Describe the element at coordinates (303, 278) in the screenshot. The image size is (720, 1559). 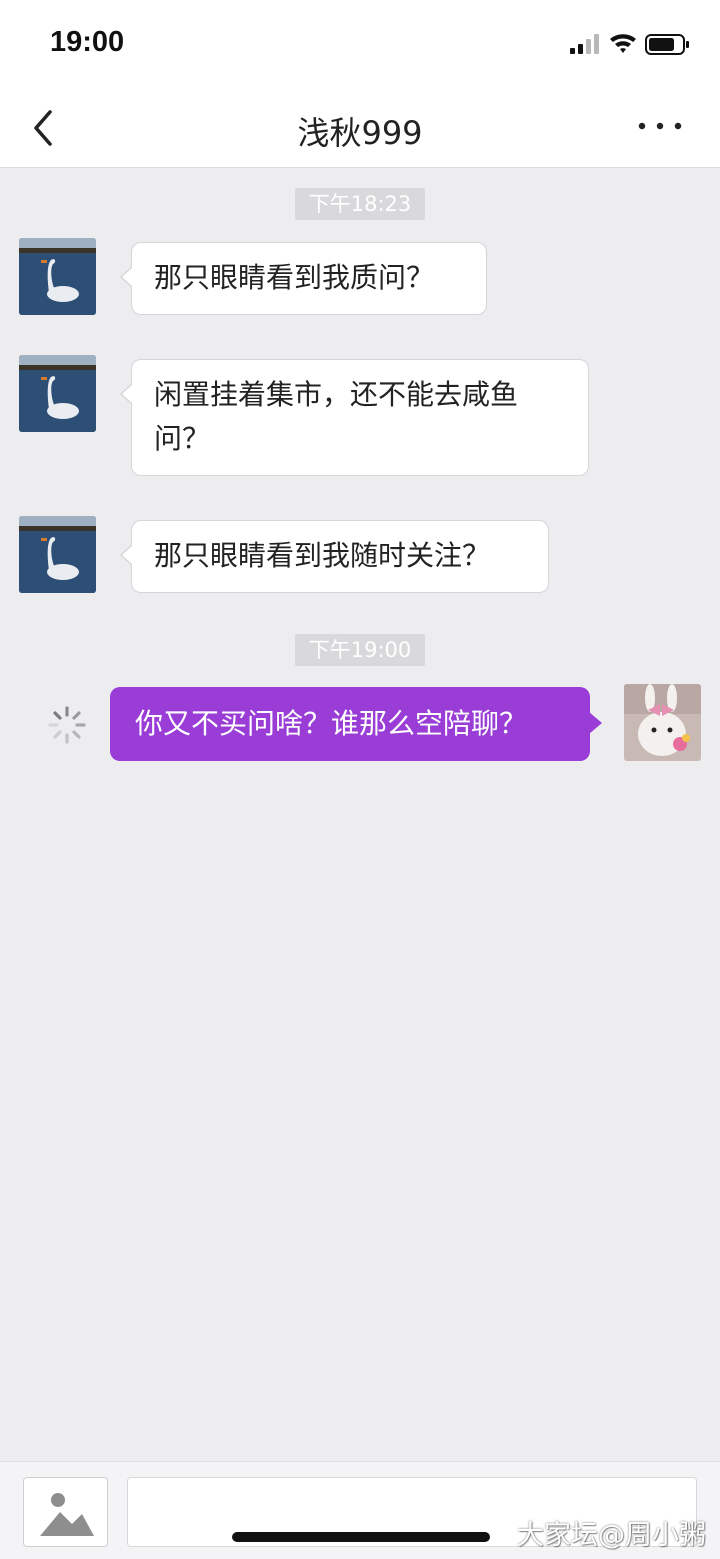
I see `incoming-message: 那只眼睛看到我质问？` at that location.